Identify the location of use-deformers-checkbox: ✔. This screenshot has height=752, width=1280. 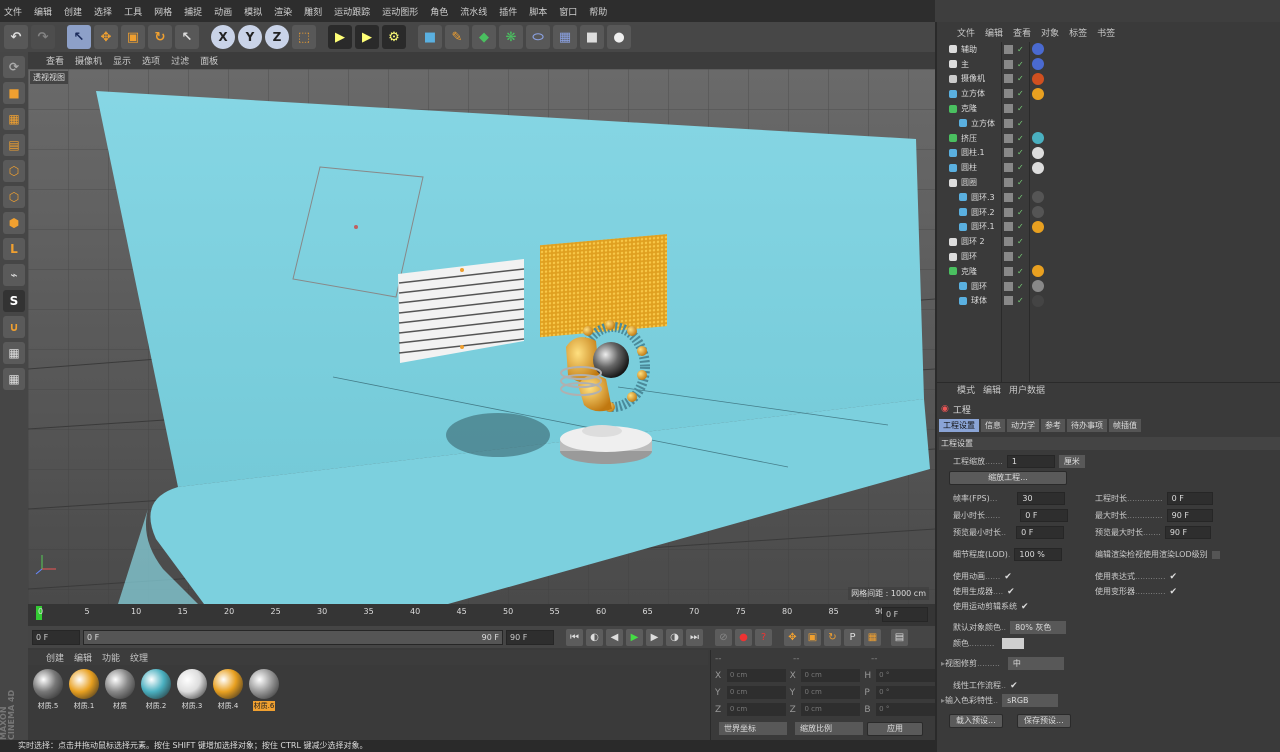
(1174, 592).